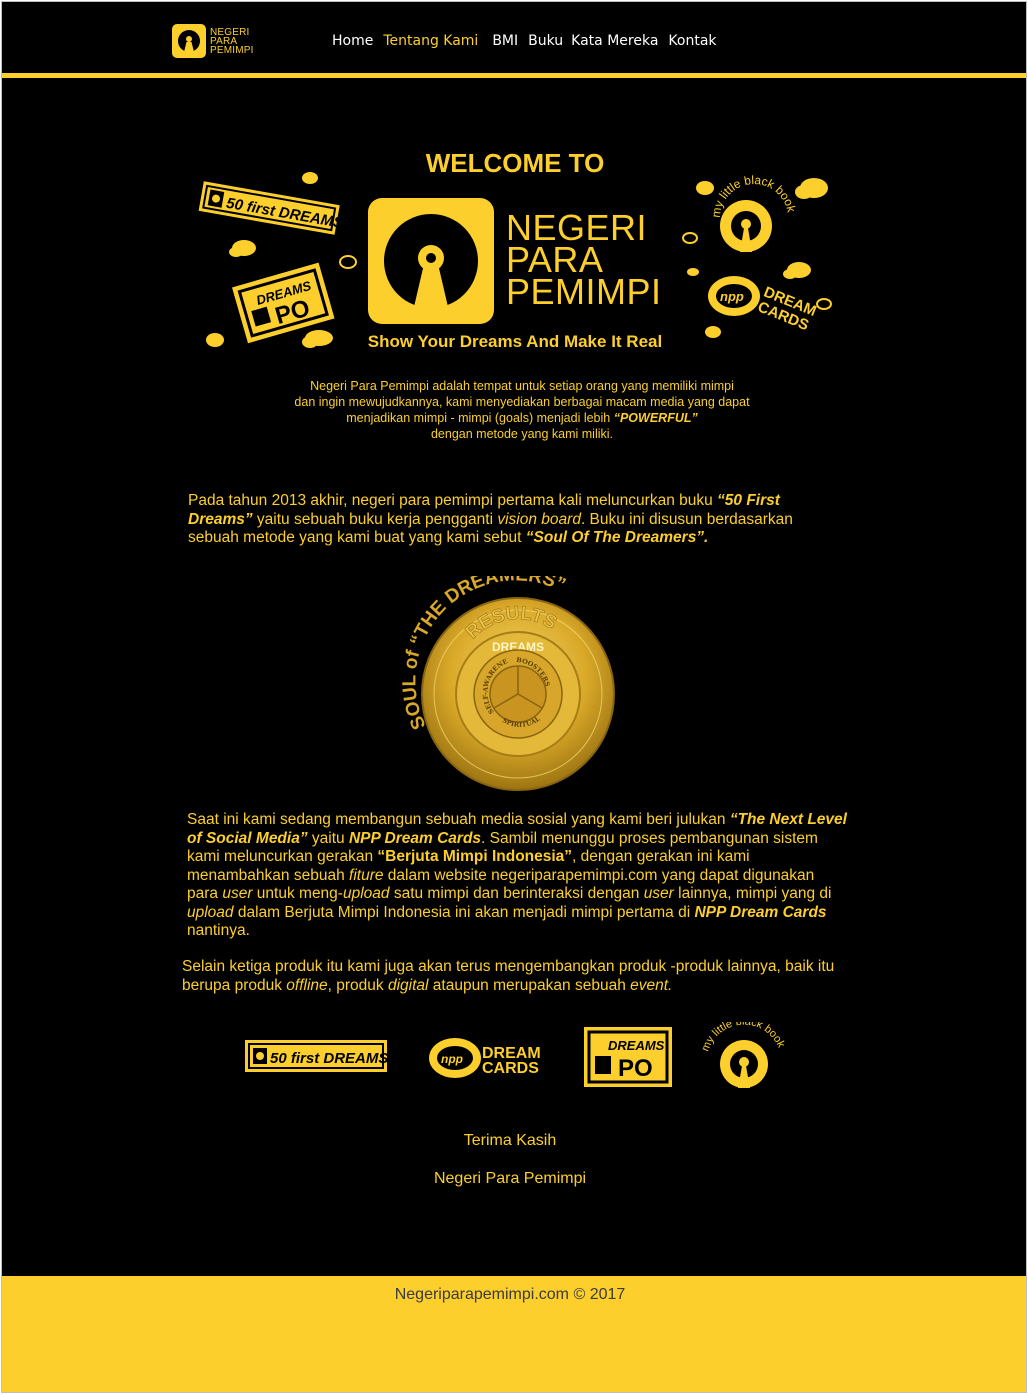 This screenshot has width=1028, height=1394. What do you see at coordinates (329, 1058) in the screenshot?
I see `badge-text: 50 first DREAMS` at bounding box center [329, 1058].